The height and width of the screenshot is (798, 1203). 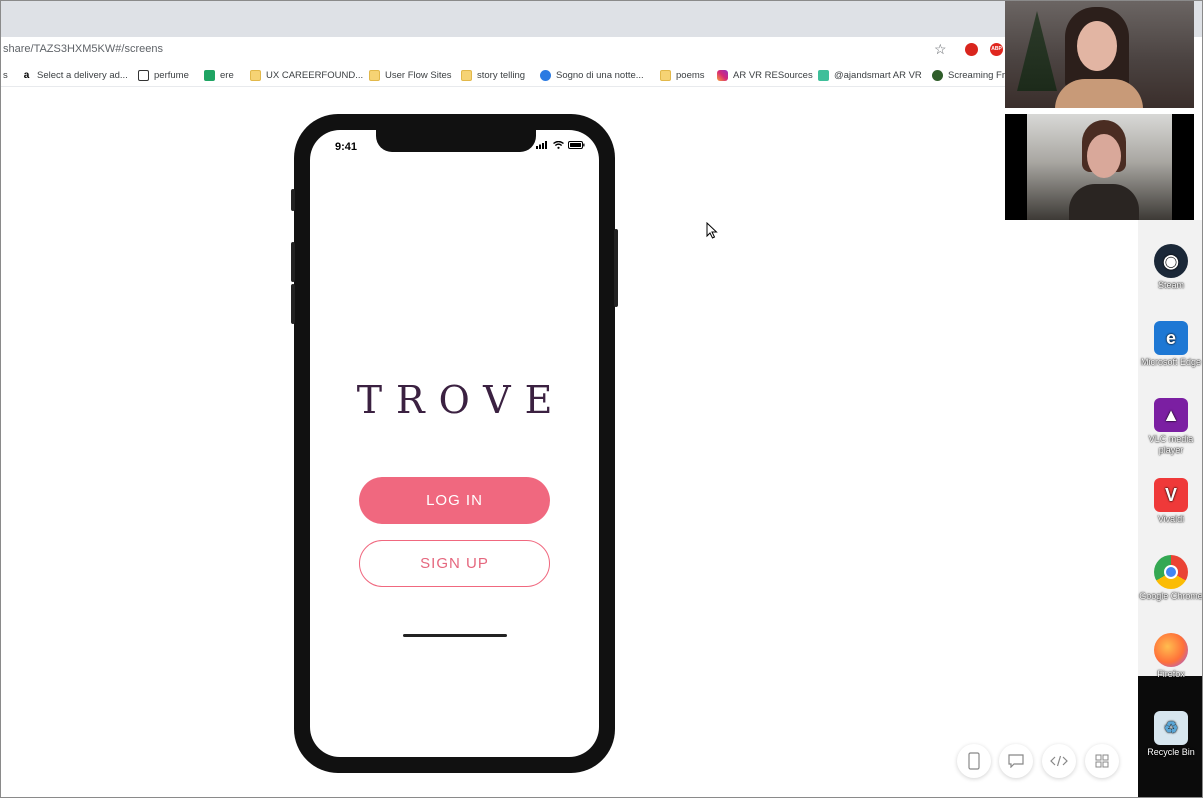 I want to click on amazon-icon: a, so click(x=26, y=75).